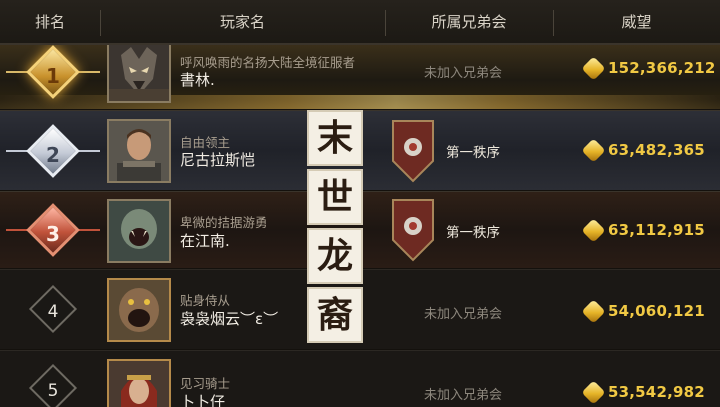 The image size is (720, 407). Describe the element at coordinates (197, 79) in the screenshot. I see `player-name: 書林.` at that location.